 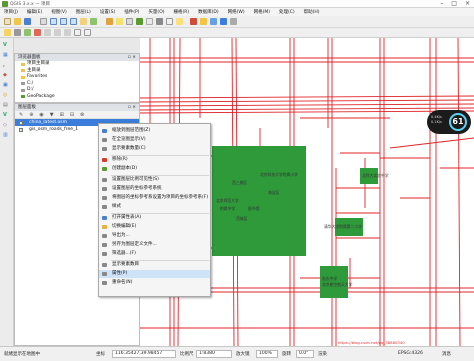 I want to click on context-menu-item: 移除(R), so click(x=154, y=160).